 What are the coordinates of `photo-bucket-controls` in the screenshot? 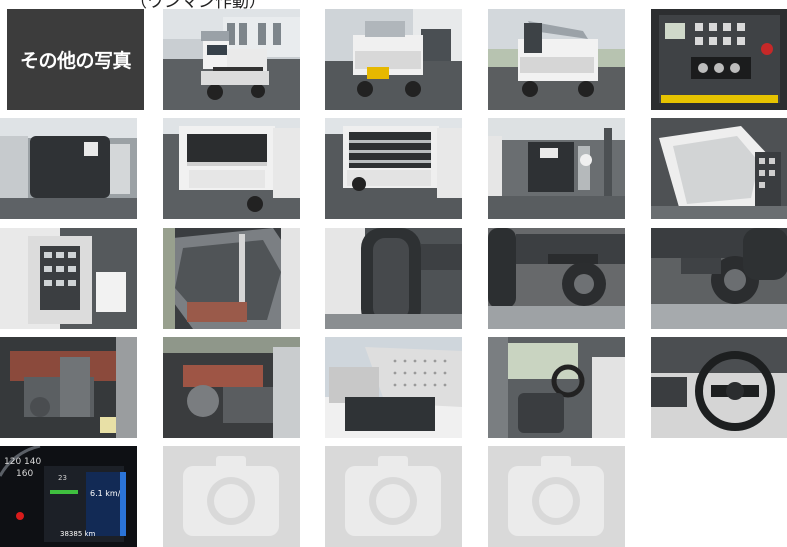 It's located at (68, 278).